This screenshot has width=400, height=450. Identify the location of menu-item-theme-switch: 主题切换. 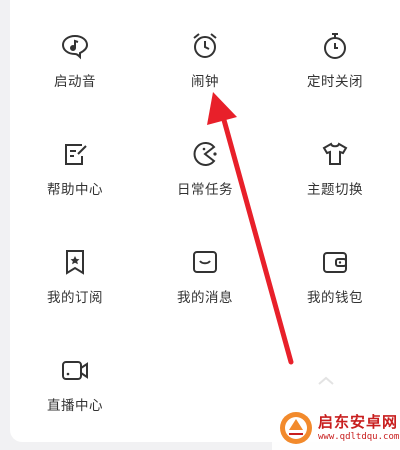
(335, 158).